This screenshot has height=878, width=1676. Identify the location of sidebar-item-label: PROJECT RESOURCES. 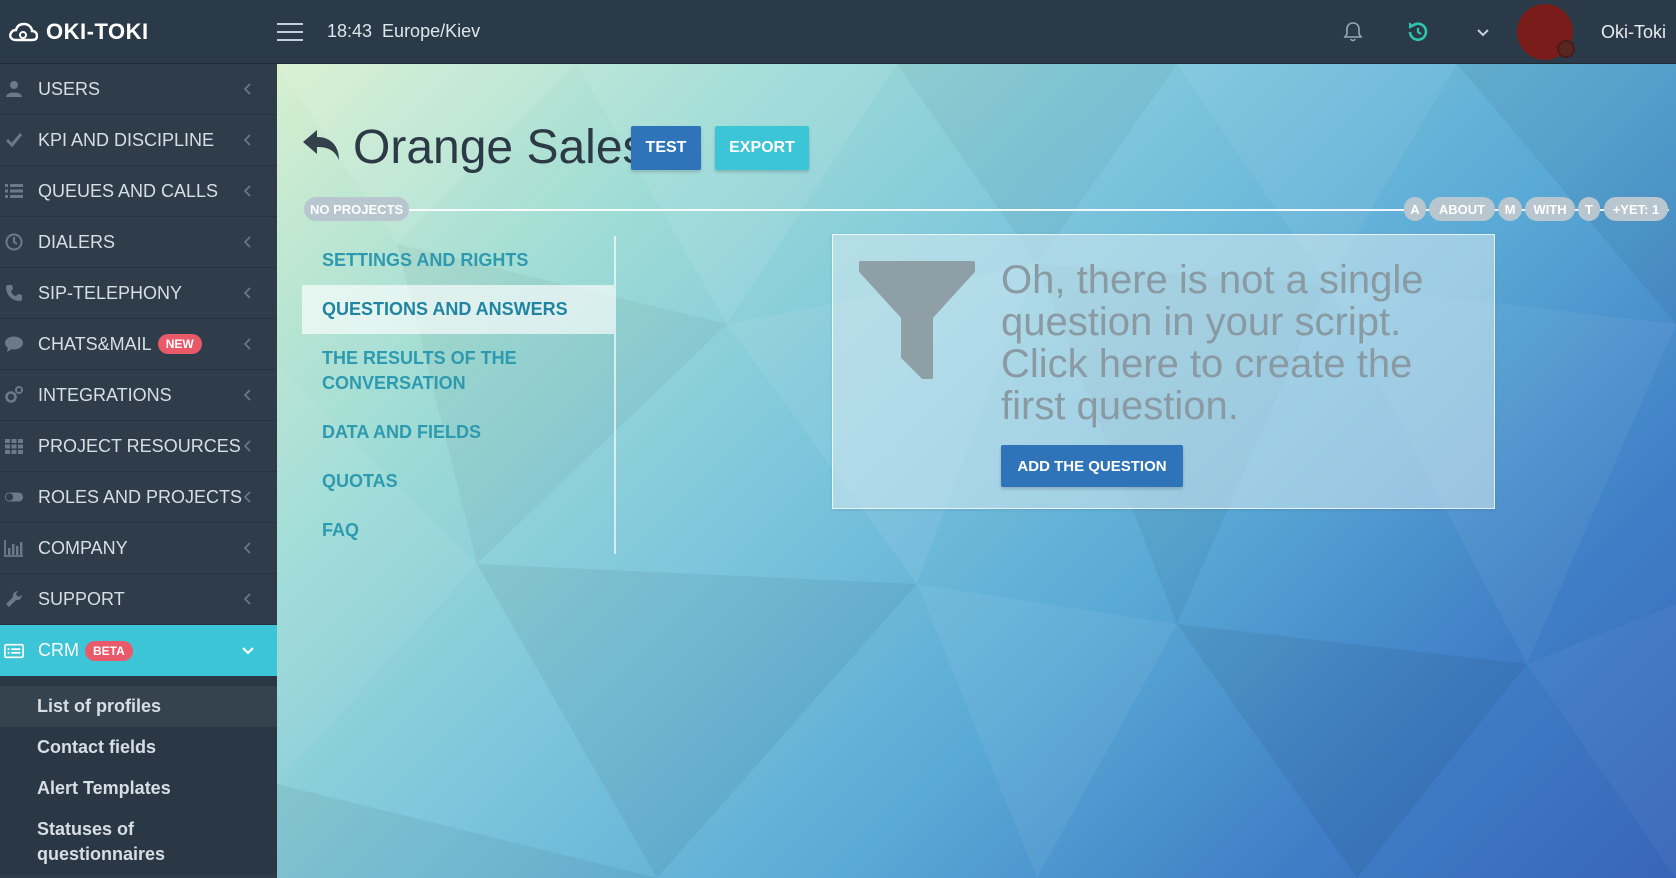
(139, 445).